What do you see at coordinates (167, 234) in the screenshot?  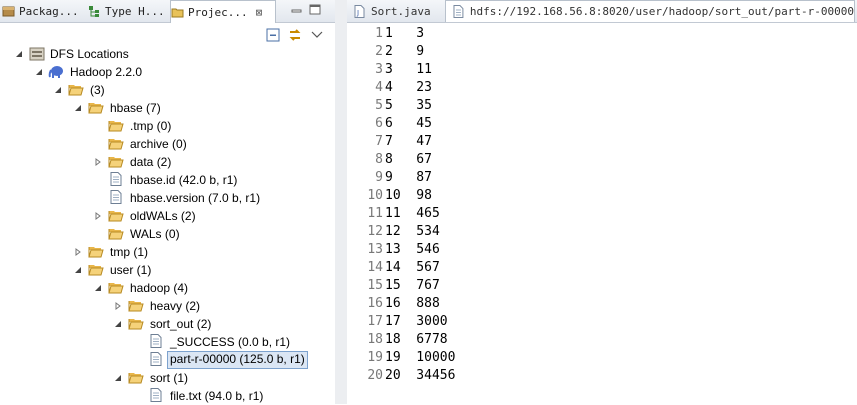 I see `tree-row-wals: WALs (0)` at bounding box center [167, 234].